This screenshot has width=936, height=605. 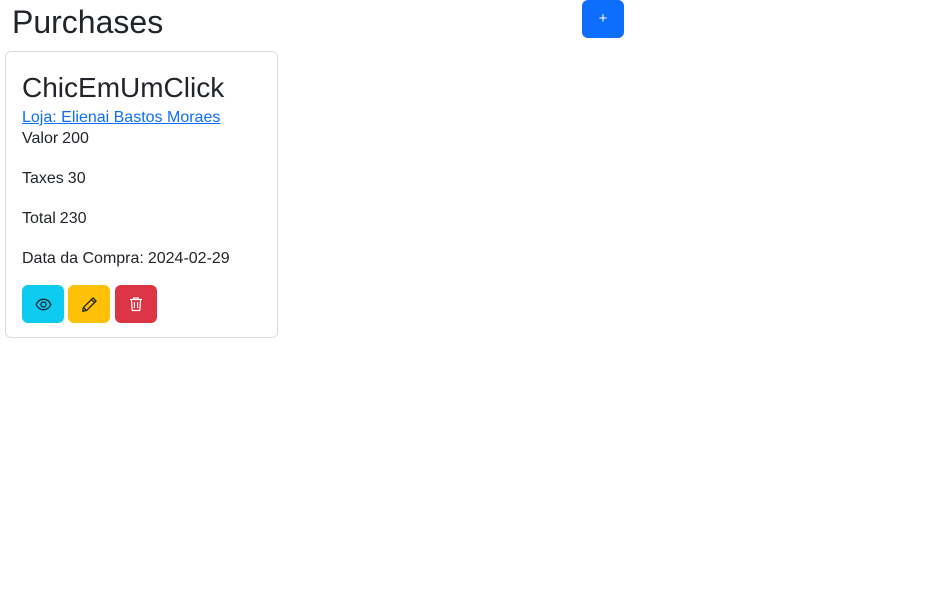 I want to click on purchase-name: ChicEmUmClick, so click(x=123, y=87).